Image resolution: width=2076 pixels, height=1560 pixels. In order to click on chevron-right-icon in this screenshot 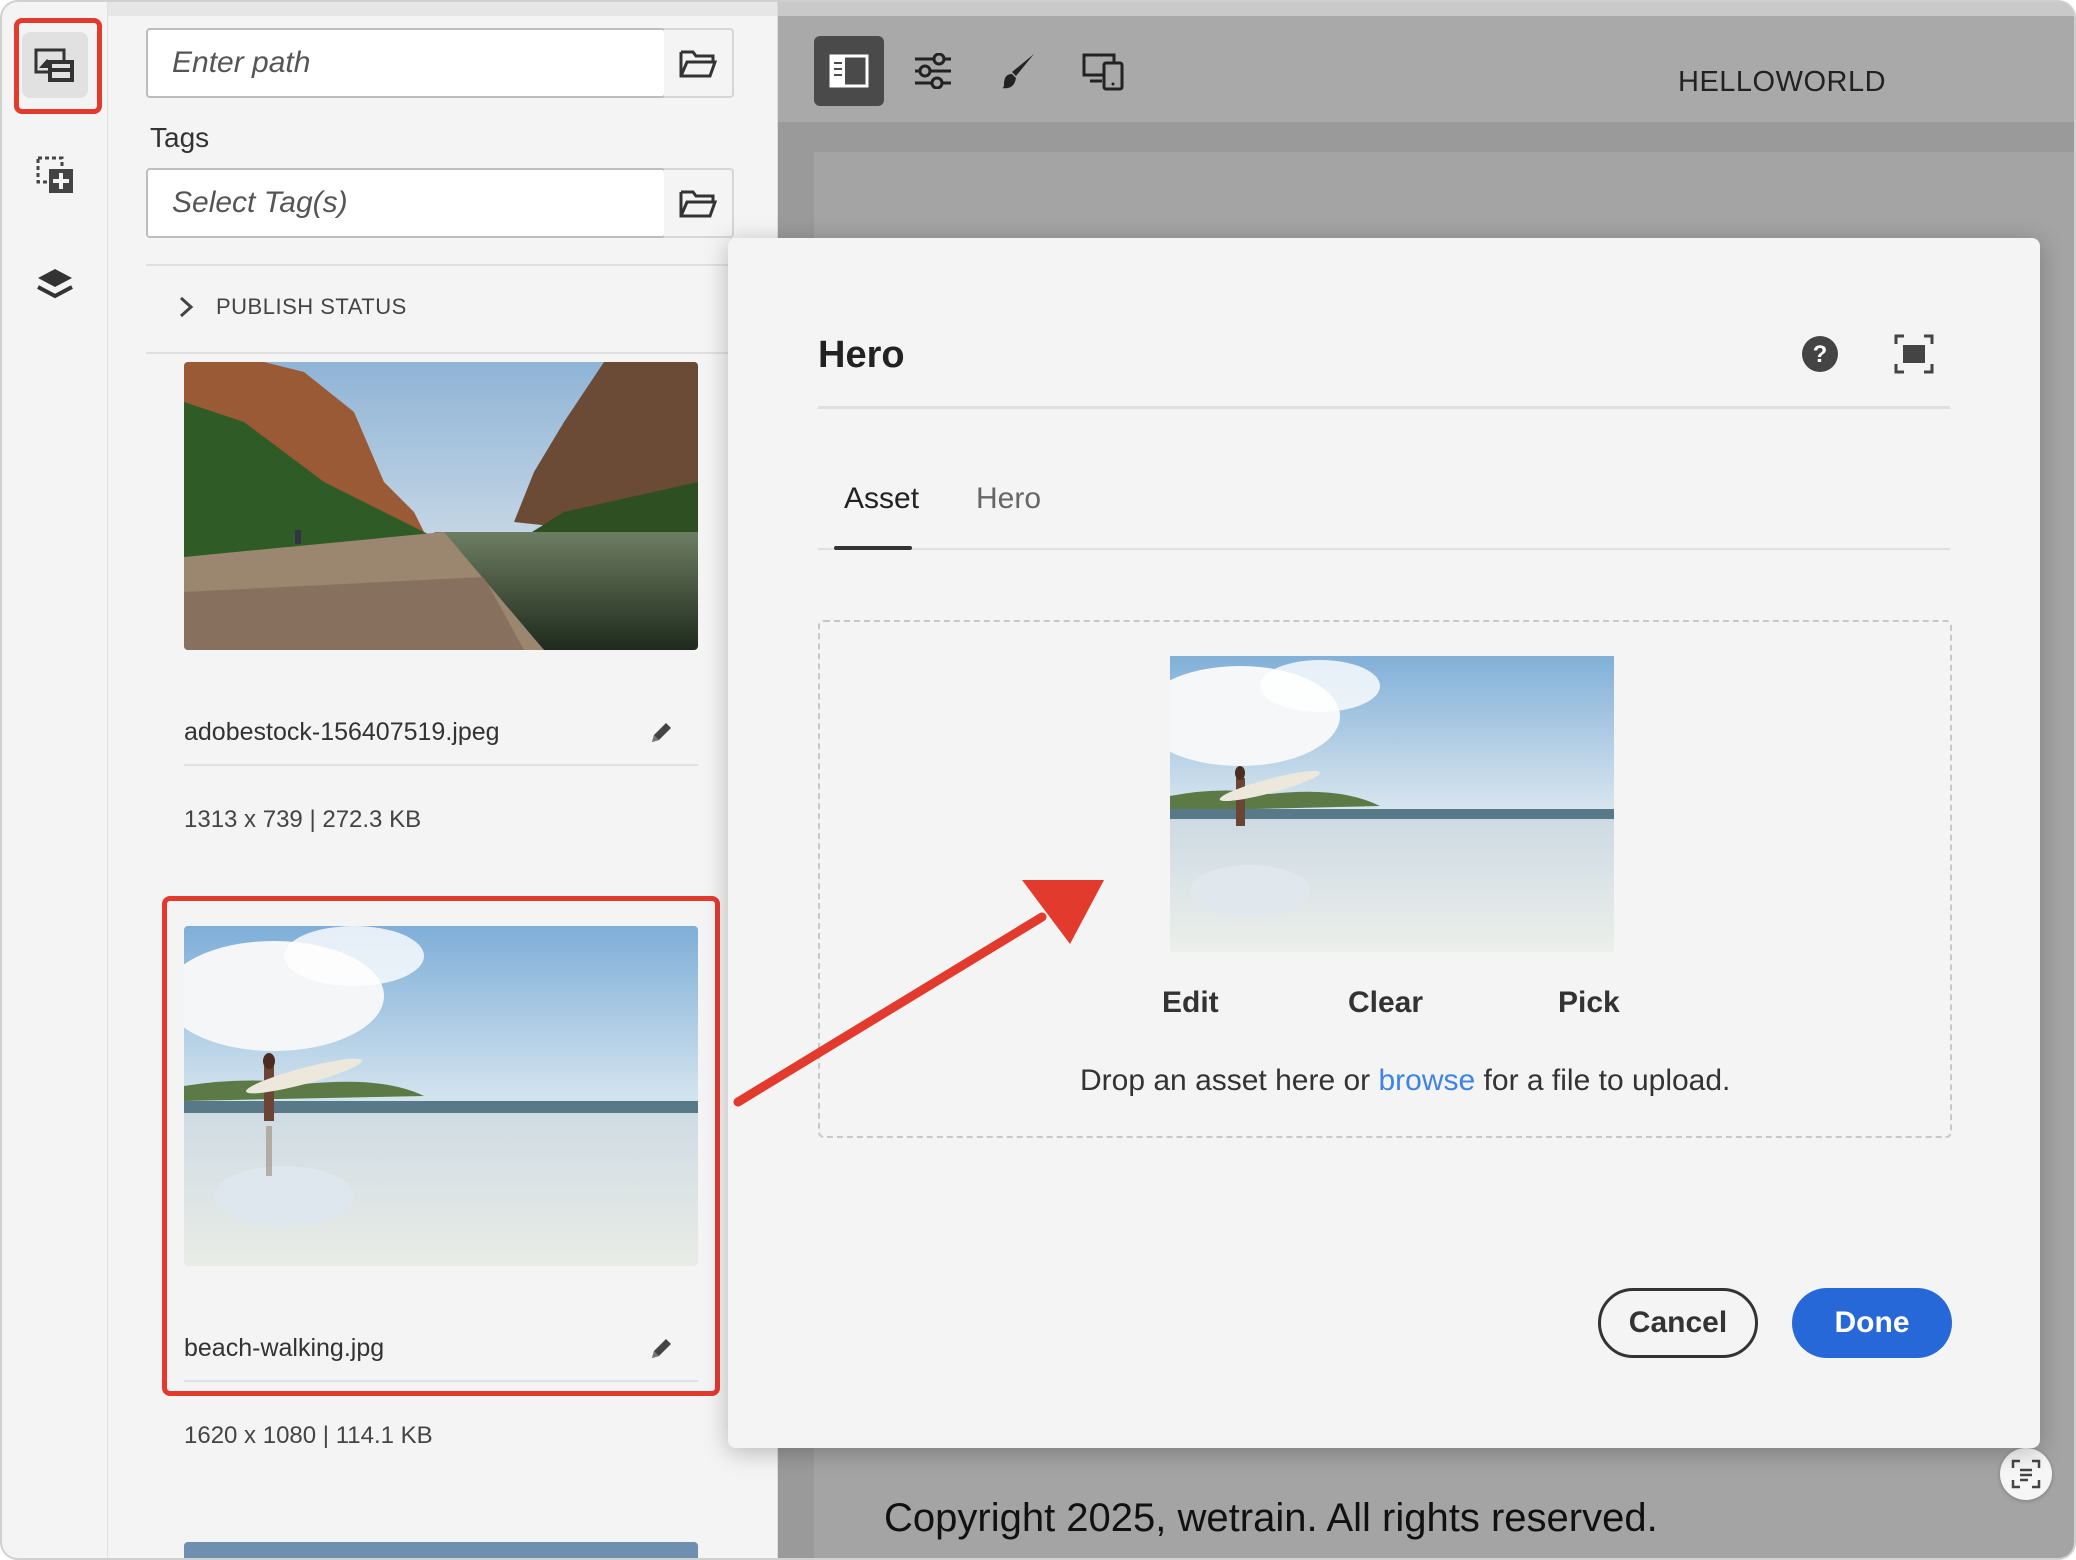, I will do `click(186, 307)`.